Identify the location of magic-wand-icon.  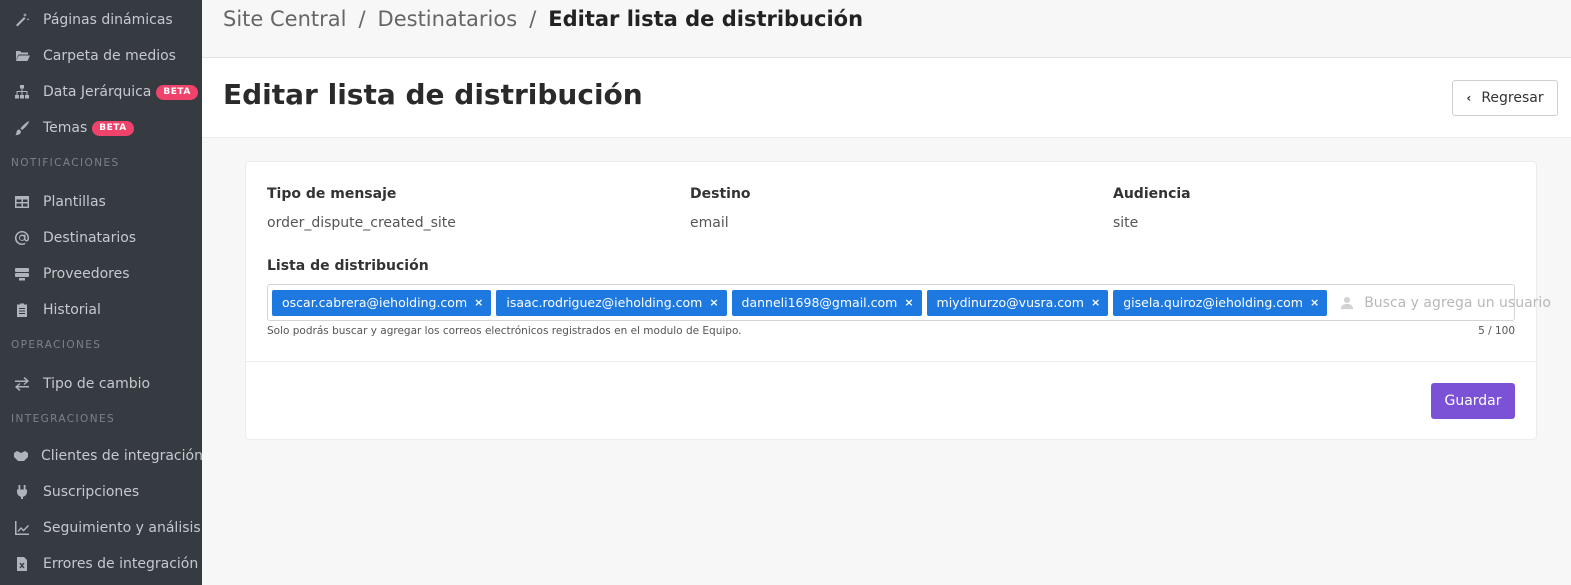
(22, 20).